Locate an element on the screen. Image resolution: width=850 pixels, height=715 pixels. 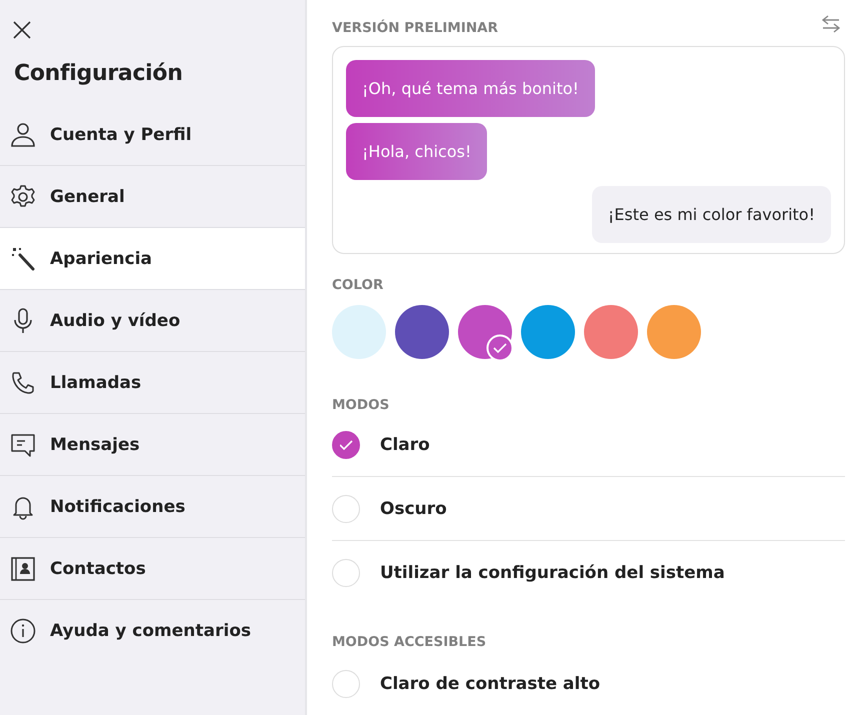
message-bubble: ¡Hola, chicos! is located at coordinates (417, 151).